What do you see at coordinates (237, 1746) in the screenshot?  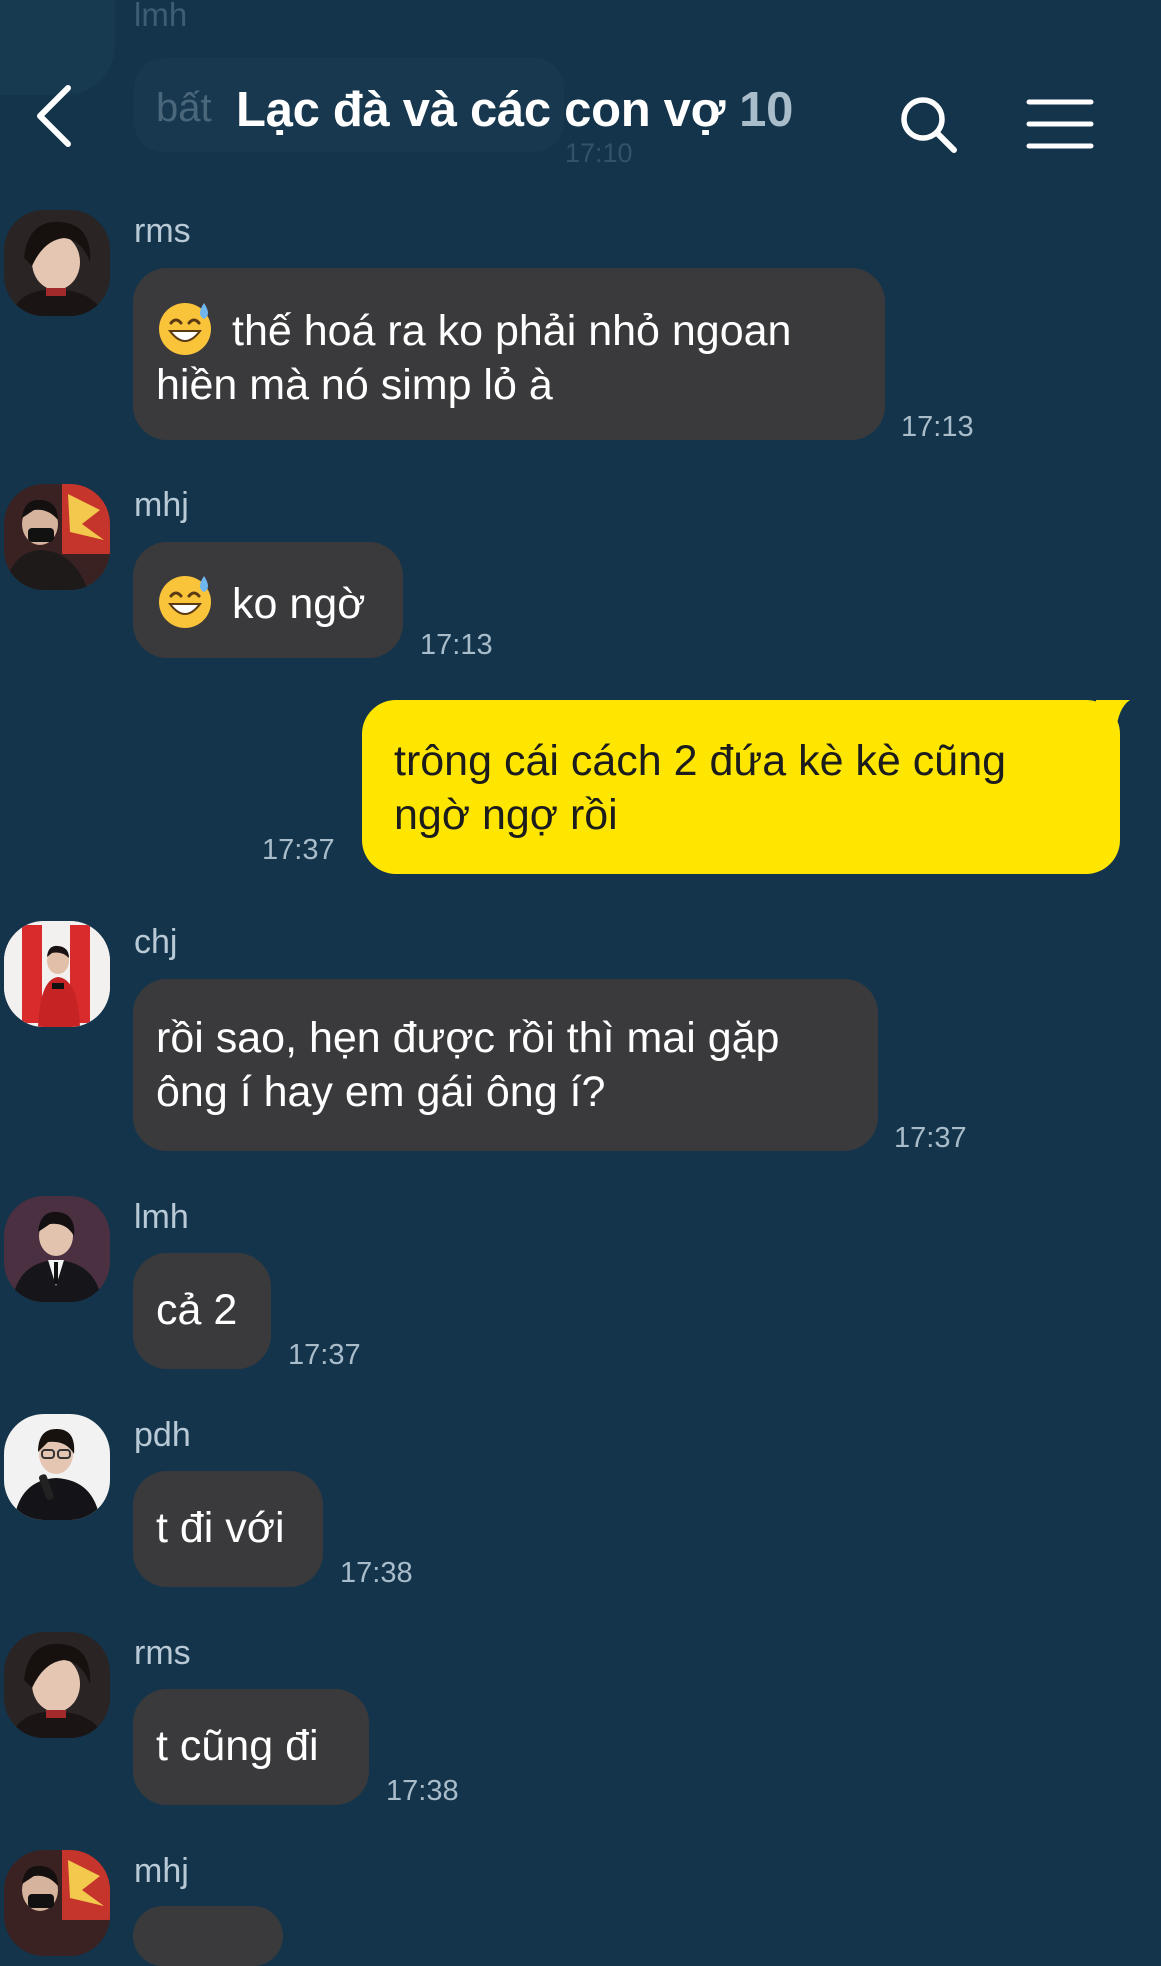 I see `message-text: t cũng đi` at bounding box center [237, 1746].